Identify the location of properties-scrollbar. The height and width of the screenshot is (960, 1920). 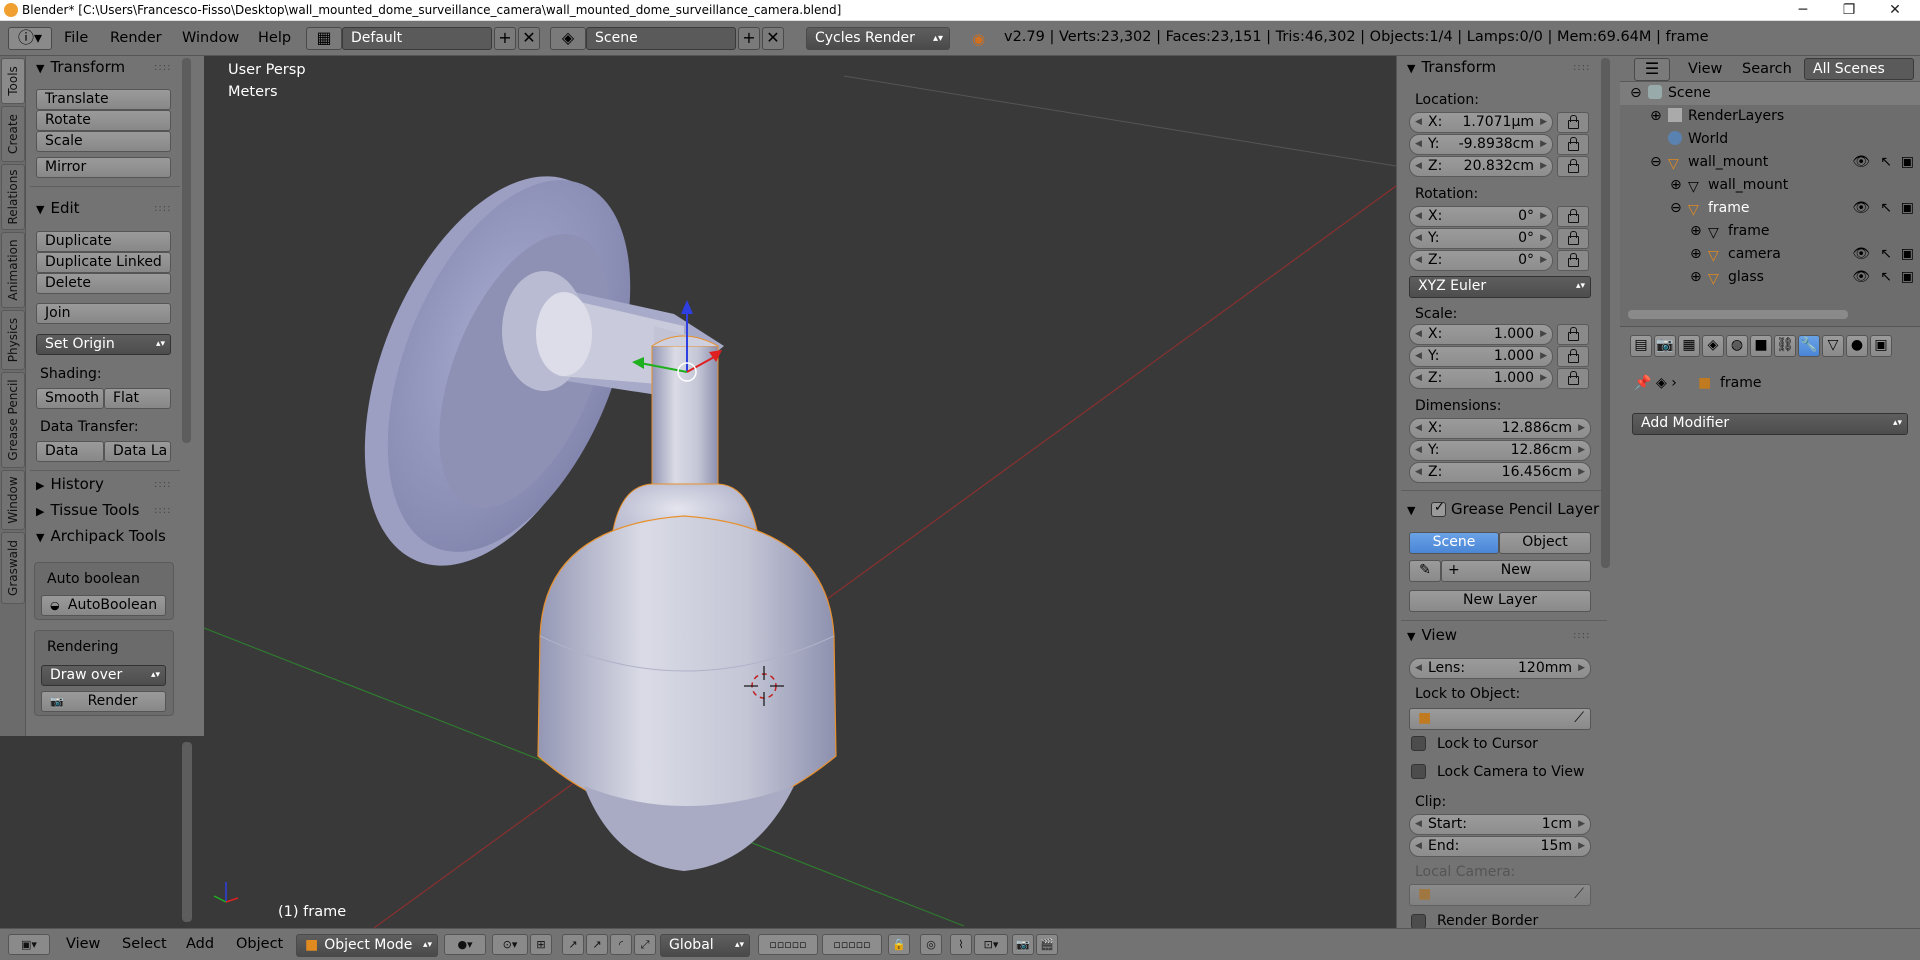
(1605, 313).